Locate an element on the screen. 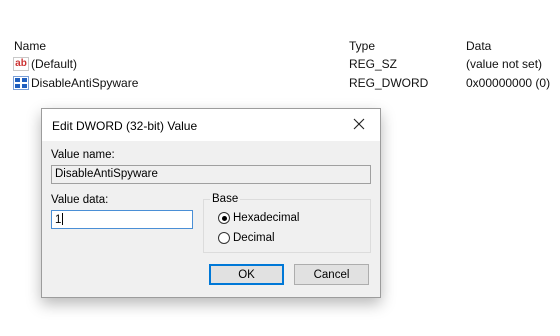 The image size is (560, 336). column-header-type: Type is located at coordinates (362, 46).